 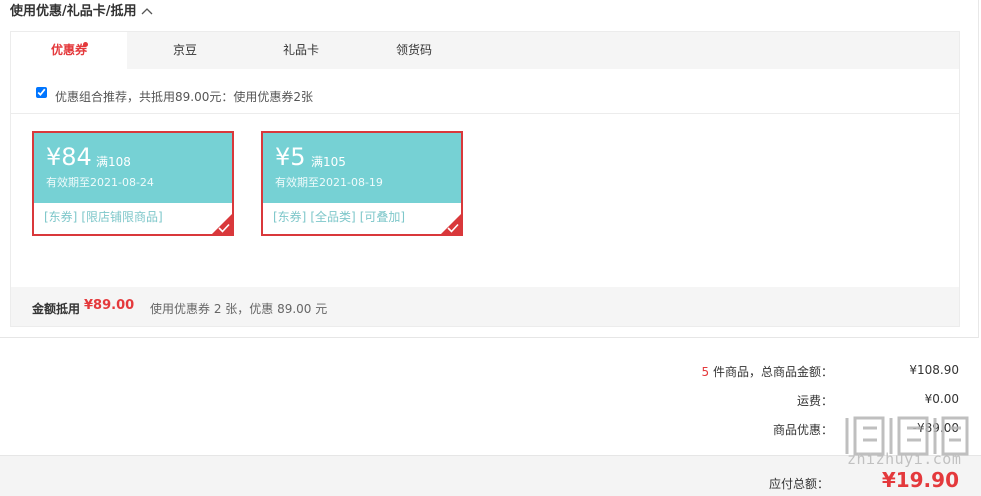 What do you see at coordinates (147, 12) in the screenshot?
I see `chevron-up-icon` at bounding box center [147, 12].